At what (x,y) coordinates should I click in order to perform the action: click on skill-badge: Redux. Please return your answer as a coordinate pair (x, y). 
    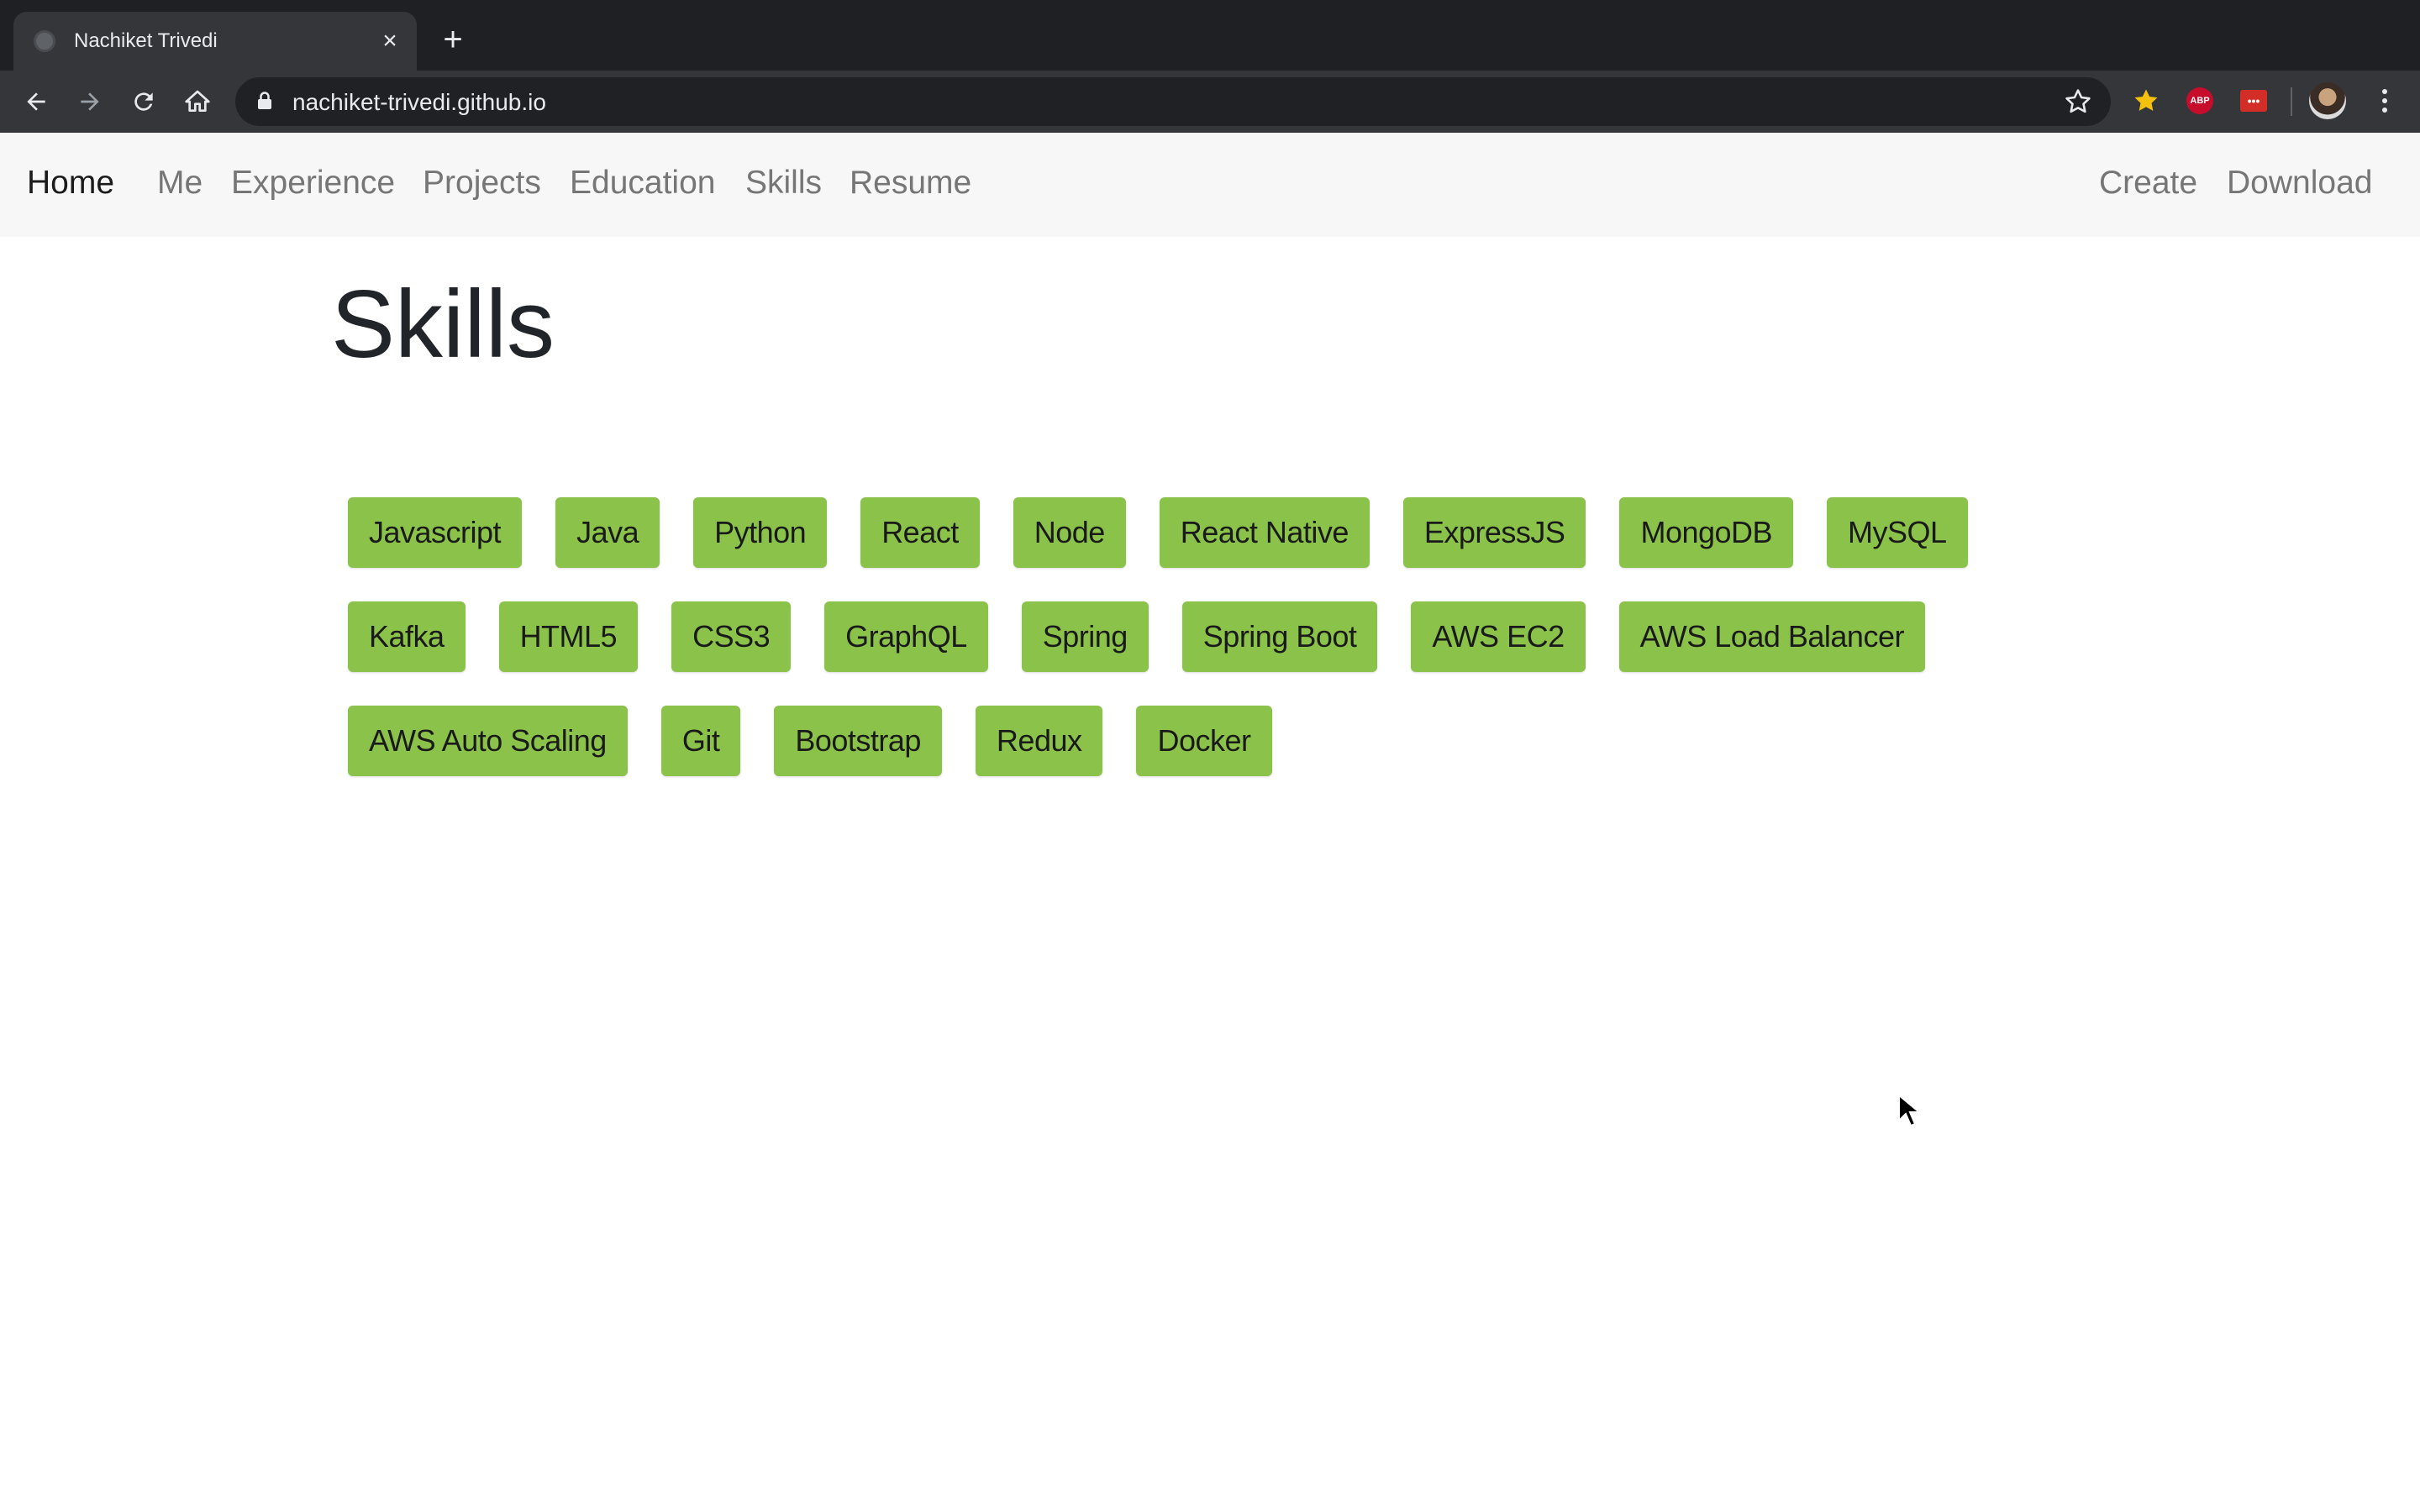
    Looking at the image, I should click on (1039, 741).